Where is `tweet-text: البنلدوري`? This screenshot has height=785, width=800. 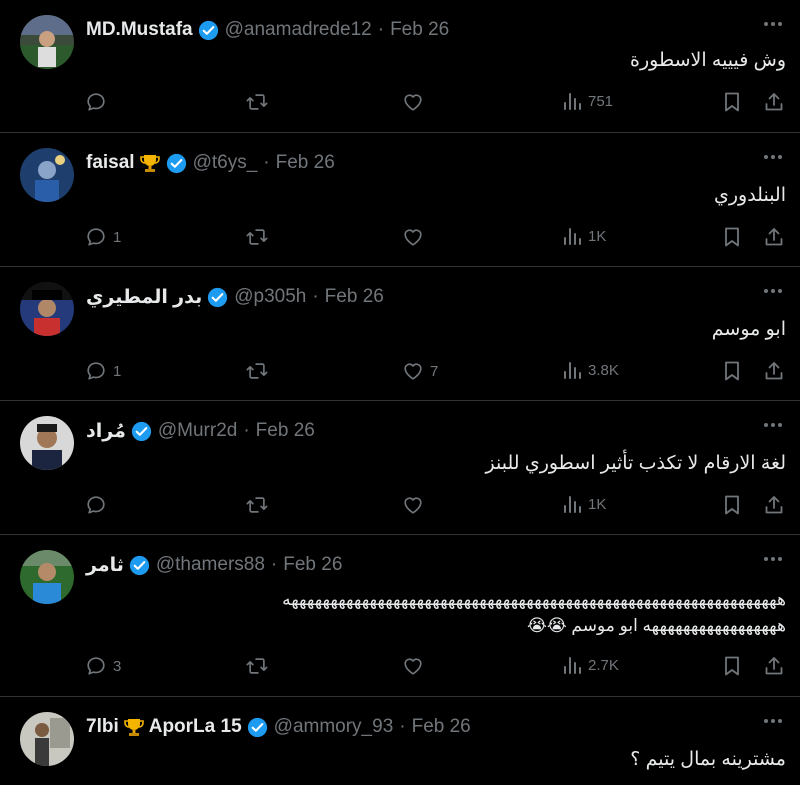 tweet-text: البنلدوري is located at coordinates (750, 195).